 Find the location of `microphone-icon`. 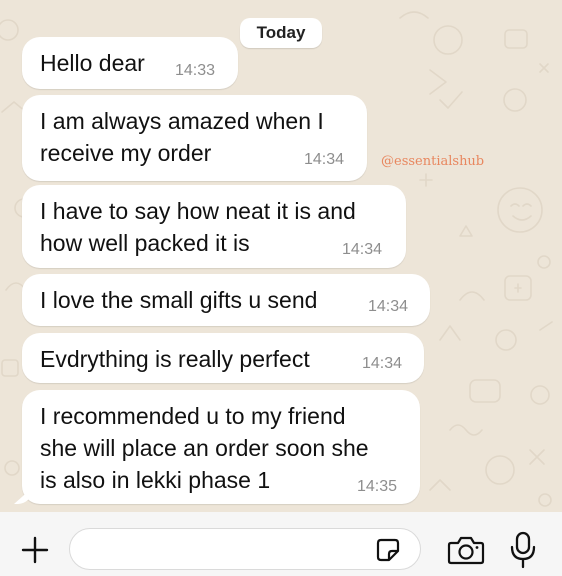

microphone-icon is located at coordinates (523, 550).